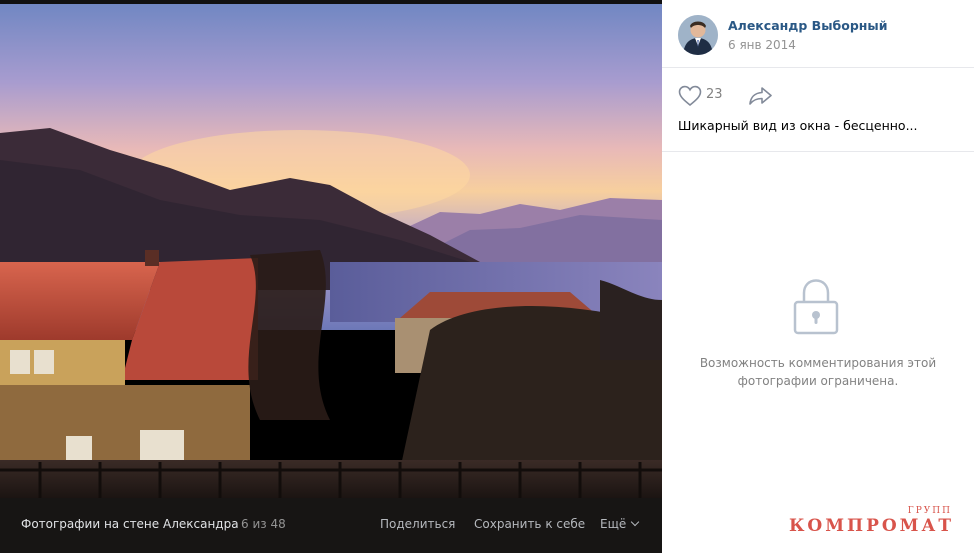 This screenshot has height=553, width=974. I want to click on avatar, so click(698, 35).